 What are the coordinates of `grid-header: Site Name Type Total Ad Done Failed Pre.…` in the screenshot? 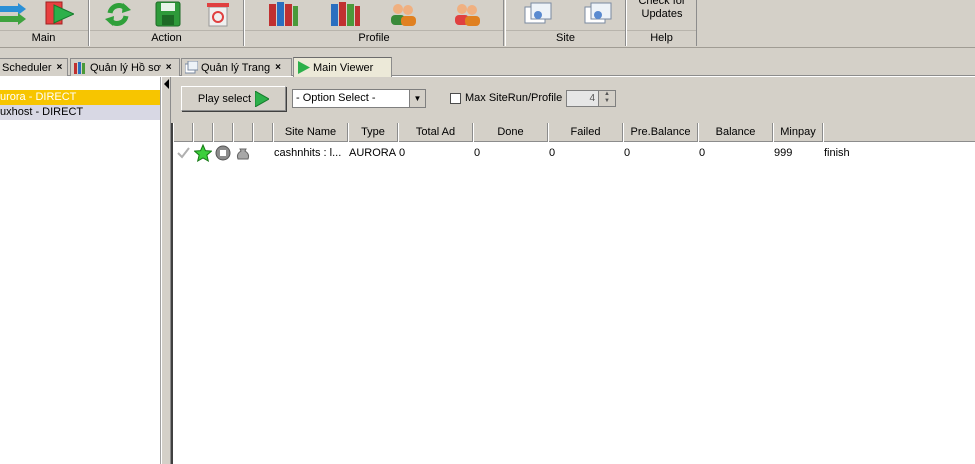 It's located at (574, 132).